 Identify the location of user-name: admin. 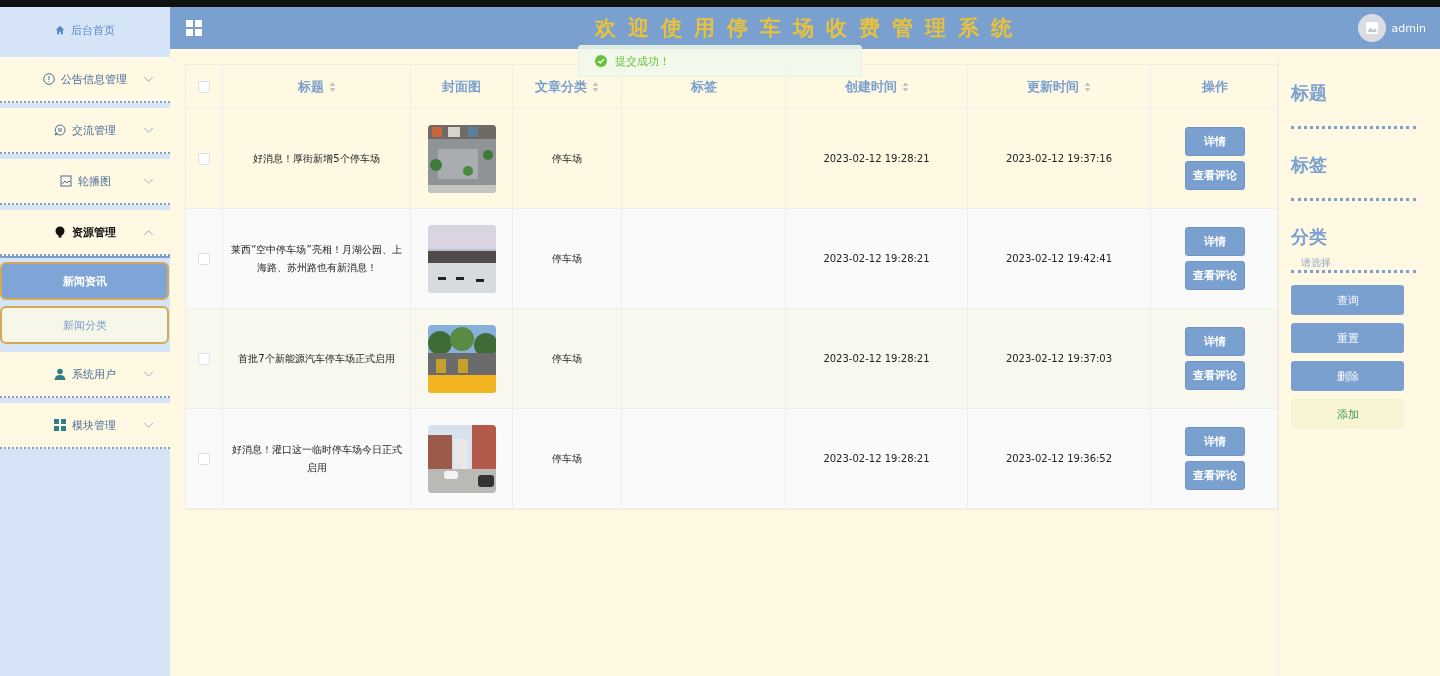
(1408, 28).